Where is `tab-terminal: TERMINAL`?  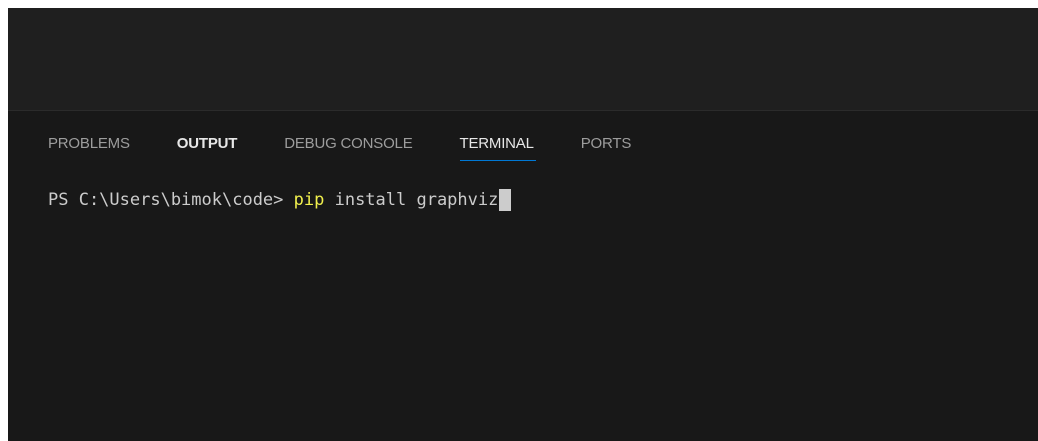 tab-terminal: TERMINAL is located at coordinates (498, 148).